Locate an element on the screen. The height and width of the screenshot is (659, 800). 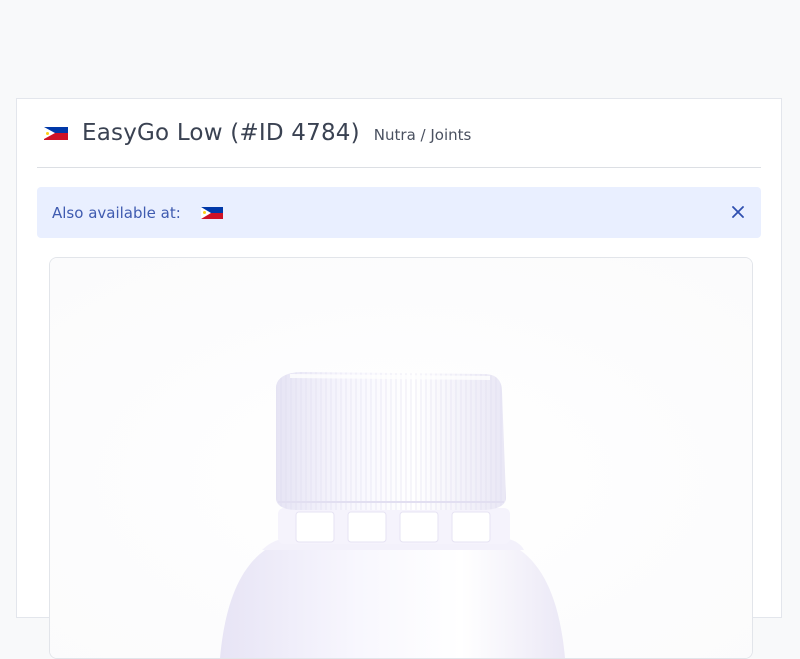
product-category: Nutra / Joints is located at coordinates (422, 135).